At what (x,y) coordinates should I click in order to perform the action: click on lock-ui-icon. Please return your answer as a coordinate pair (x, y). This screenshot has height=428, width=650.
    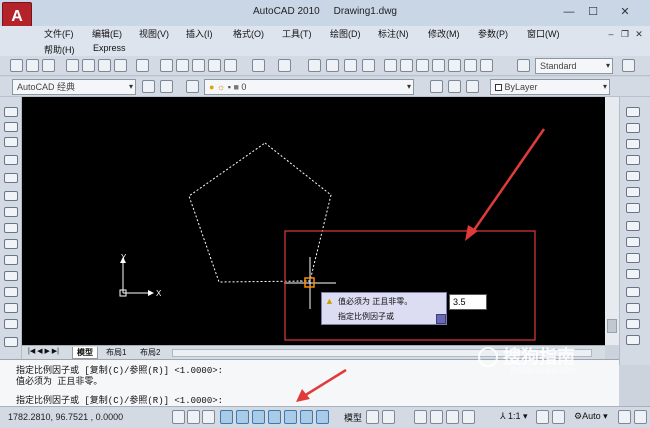
    Looking at the image, I should click on (624, 417).